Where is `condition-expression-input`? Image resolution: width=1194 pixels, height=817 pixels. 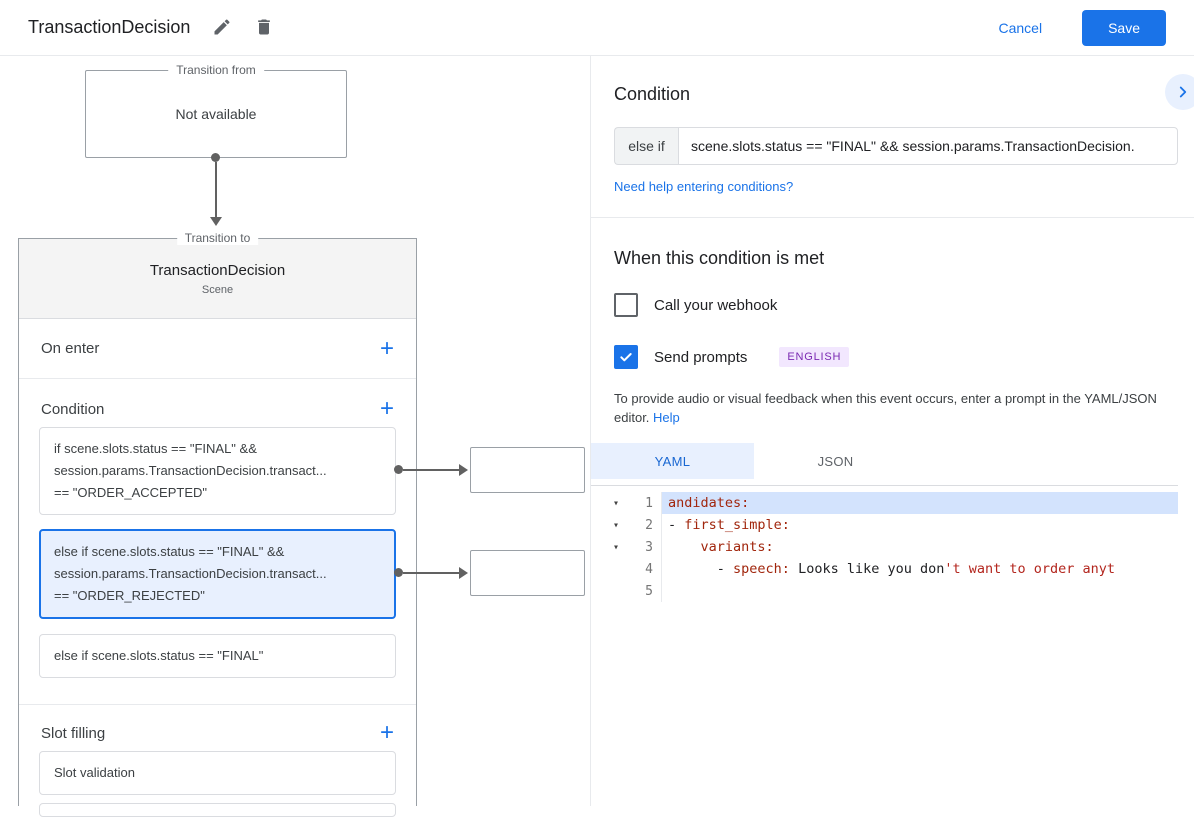
condition-expression-input is located at coordinates (928, 146).